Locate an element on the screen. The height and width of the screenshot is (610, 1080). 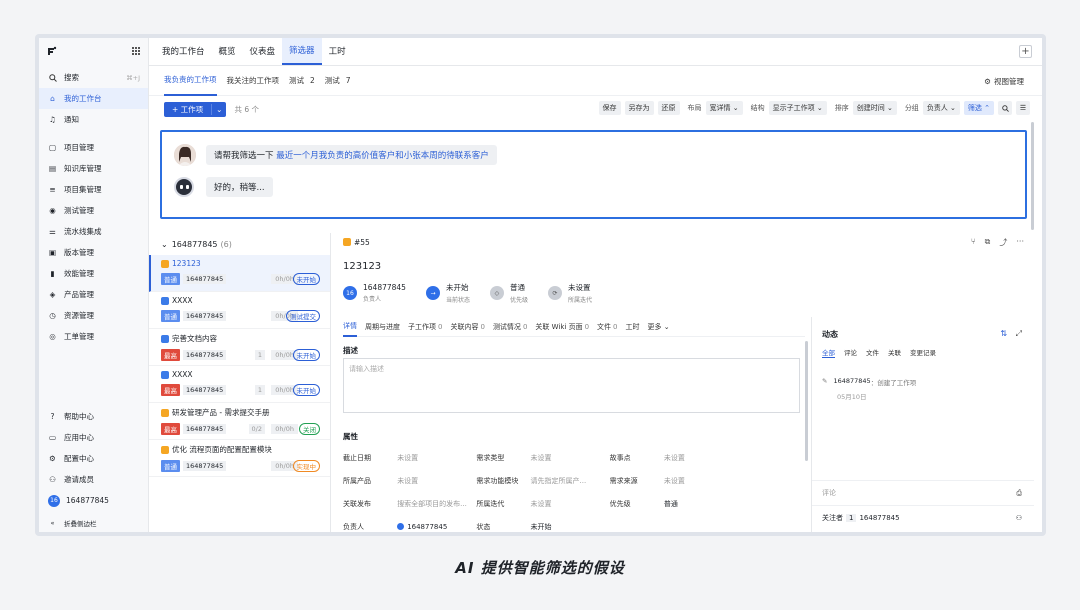
add-work-item-button: + 工作项 ⌄ is located at coordinates (195, 109).